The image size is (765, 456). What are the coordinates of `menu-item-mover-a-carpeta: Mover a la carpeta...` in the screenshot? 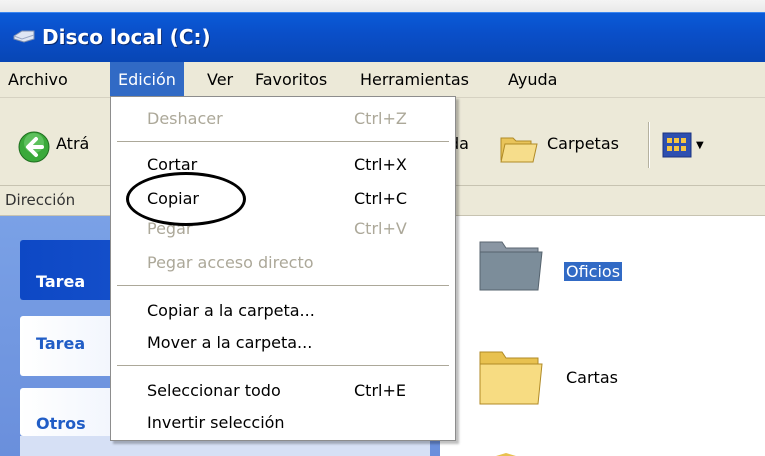 It's located at (283, 344).